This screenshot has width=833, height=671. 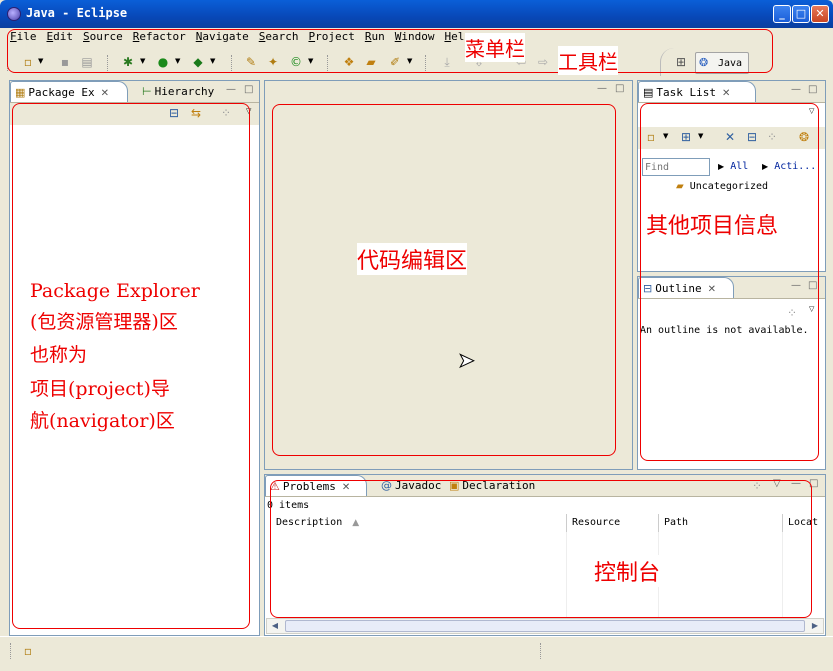 I want to click on menu-window: Window, so click(x=415, y=38).